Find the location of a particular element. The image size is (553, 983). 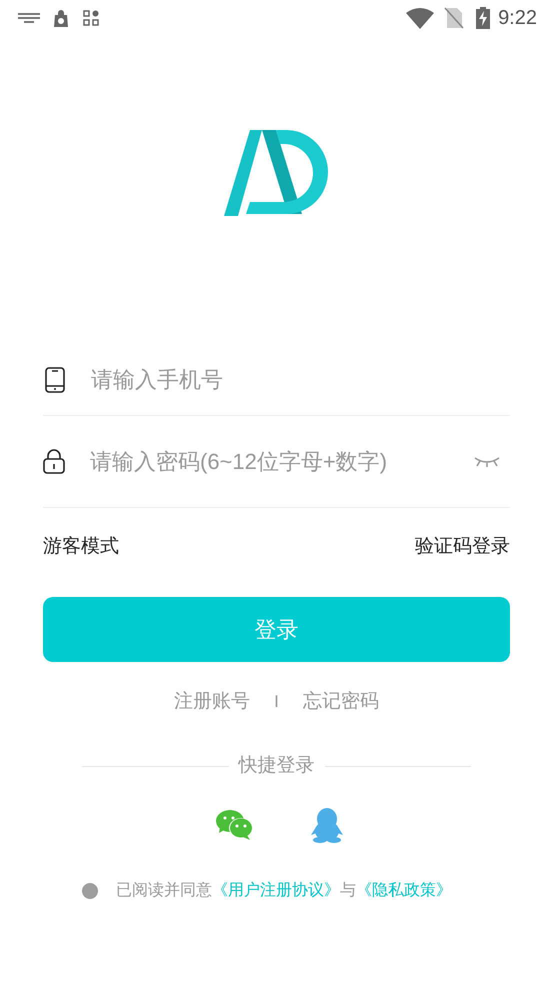

user-agreement-link: 《用户注册协议》 is located at coordinates (276, 890).